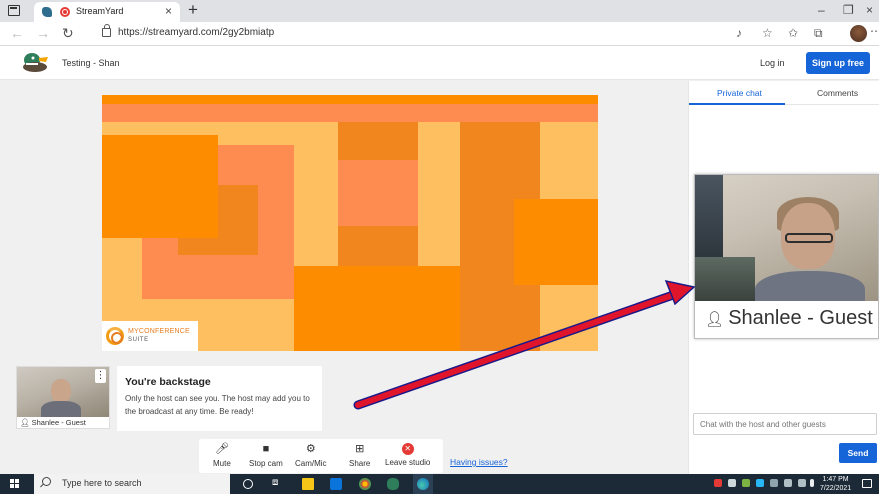 This screenshot has height=494, width=879. What do you see at coordinates (308, 484) in the screenshot?
I see `file-explorer-icon` at bounding box center [308, 484].